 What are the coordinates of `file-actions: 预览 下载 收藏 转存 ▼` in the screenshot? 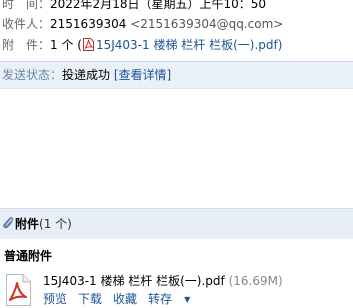 It's located at (127, 299).